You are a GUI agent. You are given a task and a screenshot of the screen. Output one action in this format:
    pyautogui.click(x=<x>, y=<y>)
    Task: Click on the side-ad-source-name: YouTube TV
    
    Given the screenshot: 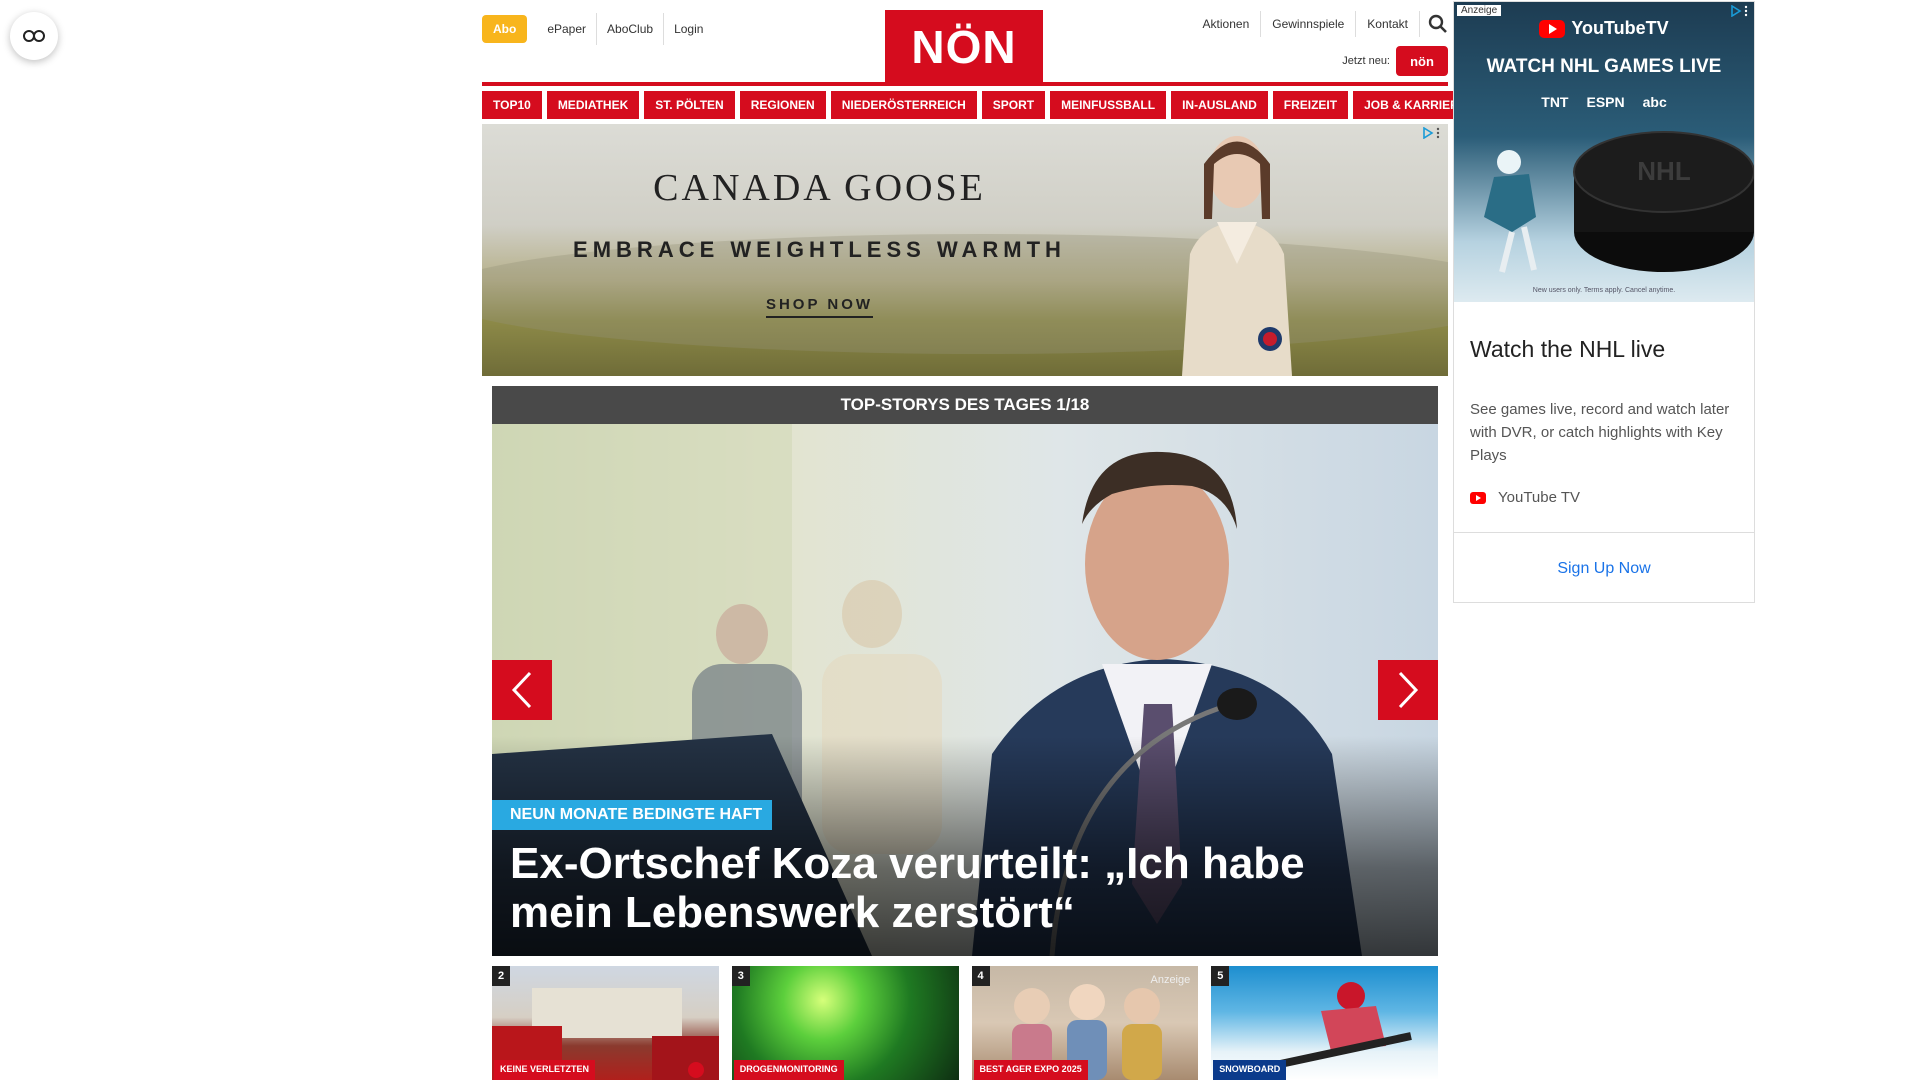 What is the action you would take?
    pyautogui.click(x=1539, y=497)
    